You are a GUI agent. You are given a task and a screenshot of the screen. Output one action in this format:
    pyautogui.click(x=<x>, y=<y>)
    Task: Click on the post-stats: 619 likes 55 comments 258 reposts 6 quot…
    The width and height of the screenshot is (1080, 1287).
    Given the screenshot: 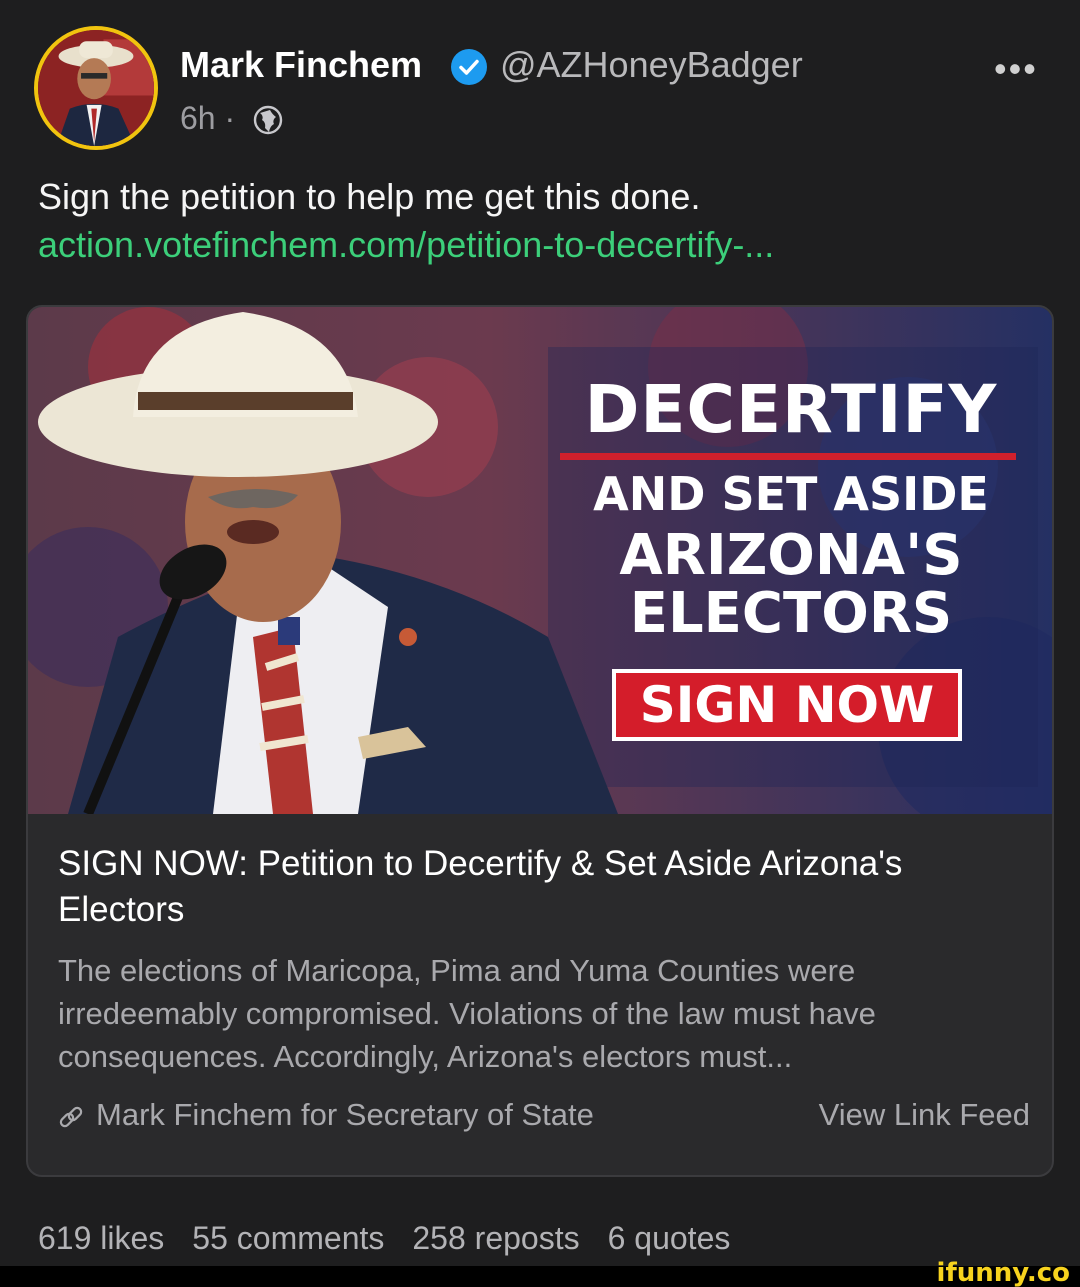 What is the action you would take?
    pyautogui.click(x=384, y=1238)
    